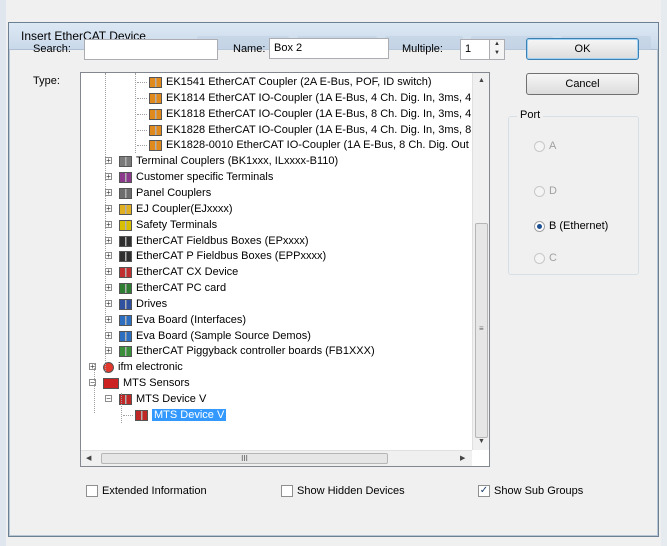 The width and height of the screenshot is (667, 546). I want to click on tree-item-label: Safety Terminals, so click(177, 225).